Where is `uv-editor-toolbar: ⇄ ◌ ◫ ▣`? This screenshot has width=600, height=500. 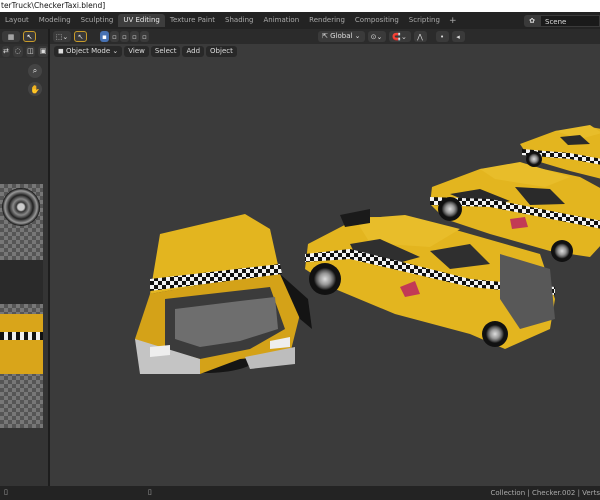 uv-editor-toolbar: ⇄ ◌ ◫ ▣ is located at coordinates (24, 51).